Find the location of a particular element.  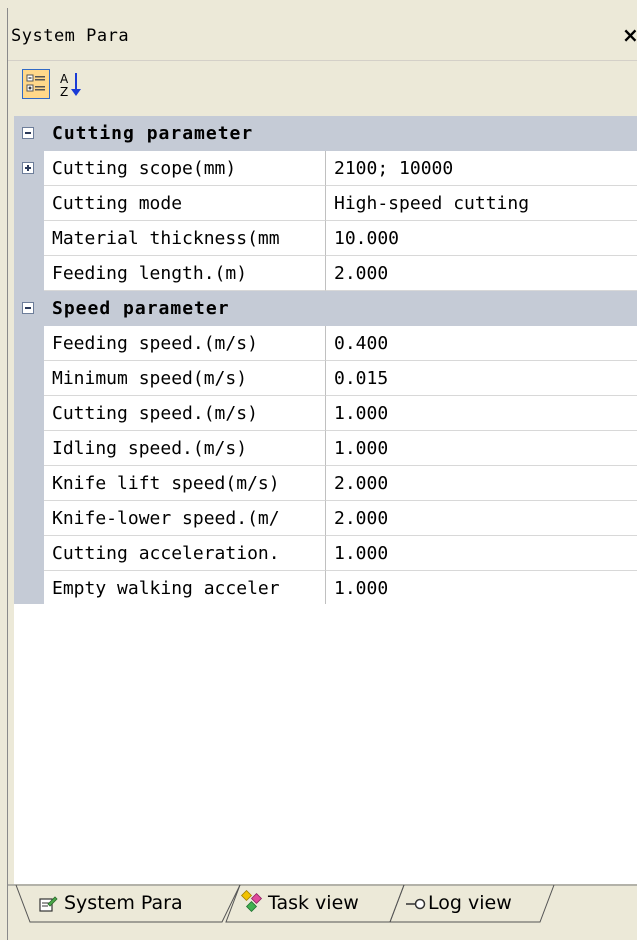

property-row: Idling speed.(m/s) 1.000 is located at coordinates (325, 448).